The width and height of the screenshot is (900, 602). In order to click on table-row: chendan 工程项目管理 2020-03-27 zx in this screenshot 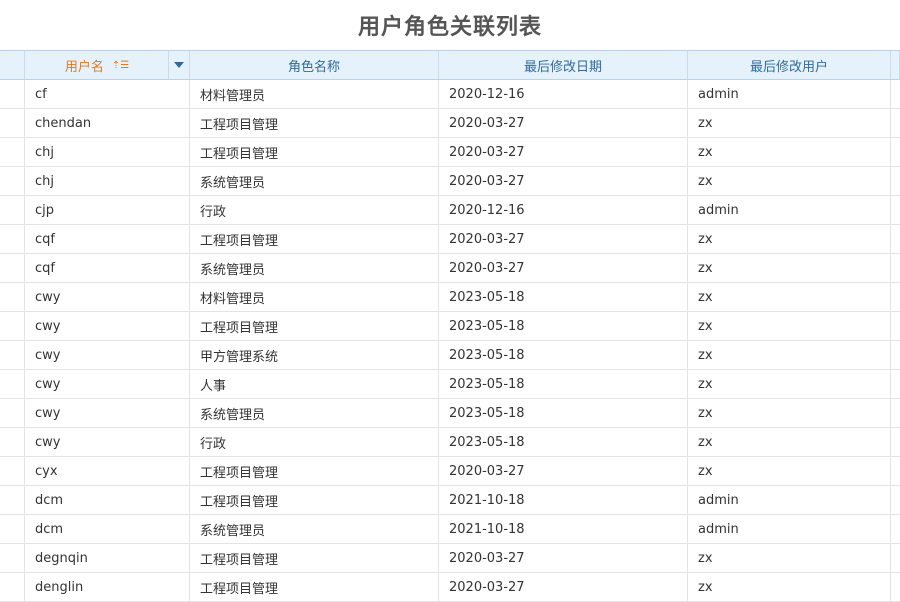, I will do `click(450, 123)`.